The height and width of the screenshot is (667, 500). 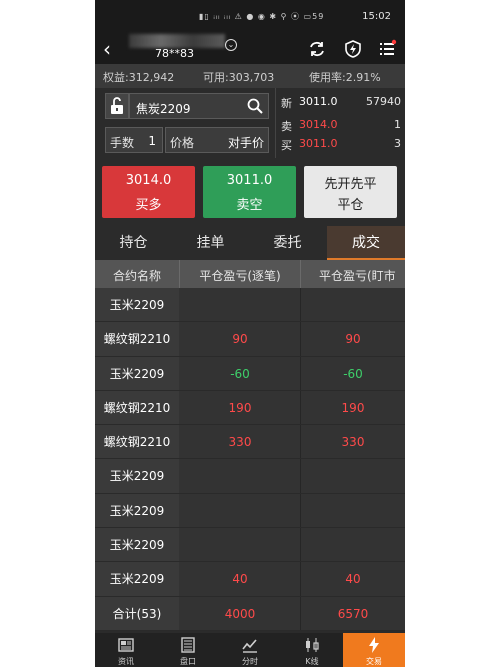 I want to click on price-label: 价格, so click(x=182, y=143).